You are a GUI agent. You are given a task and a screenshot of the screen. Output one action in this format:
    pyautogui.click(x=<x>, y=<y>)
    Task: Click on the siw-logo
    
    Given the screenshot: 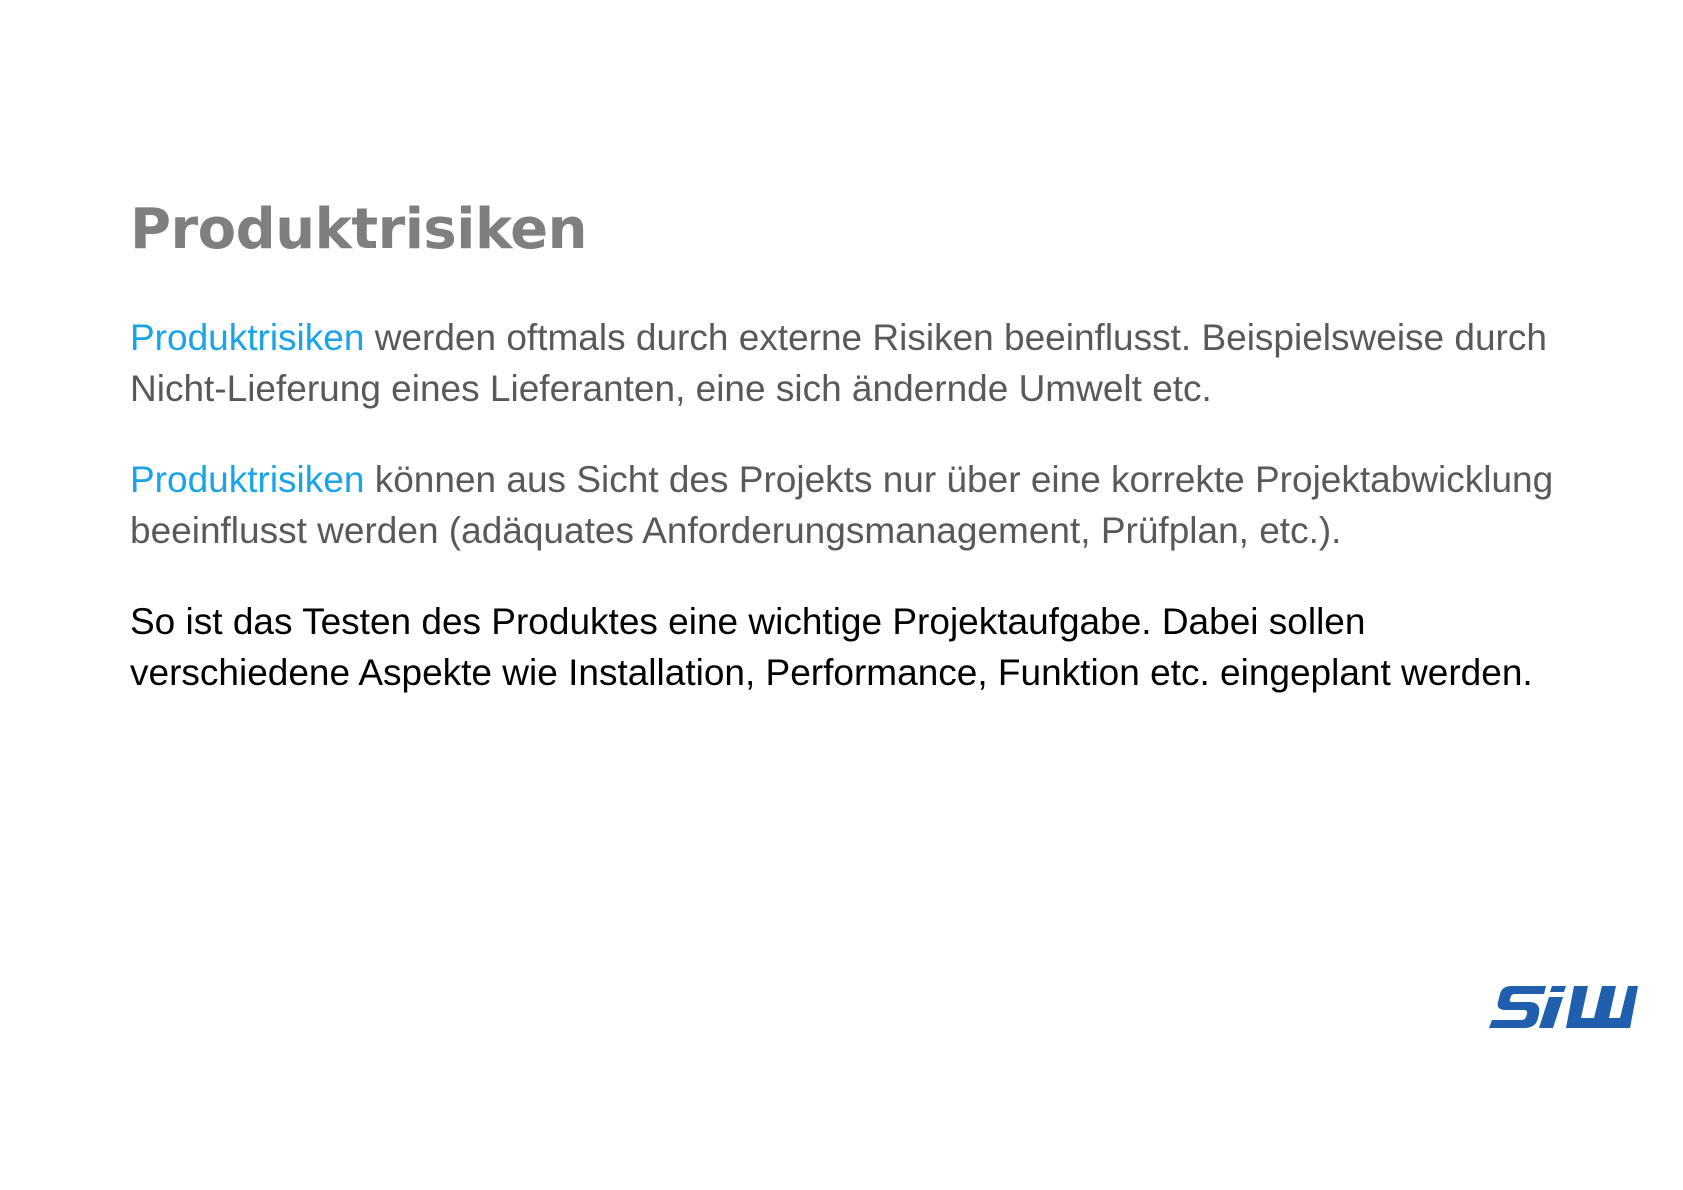 What is the action you would take?
    pyautogui.click(x=1562, y=1007)
    